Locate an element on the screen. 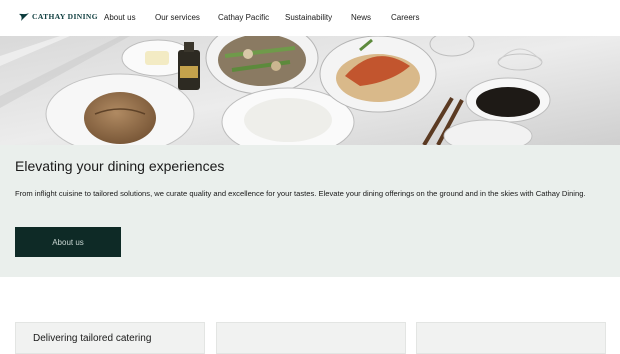 The width and height of the screenshot is (620, 354). about-us-button: About us is located at coordinates (68, 242).